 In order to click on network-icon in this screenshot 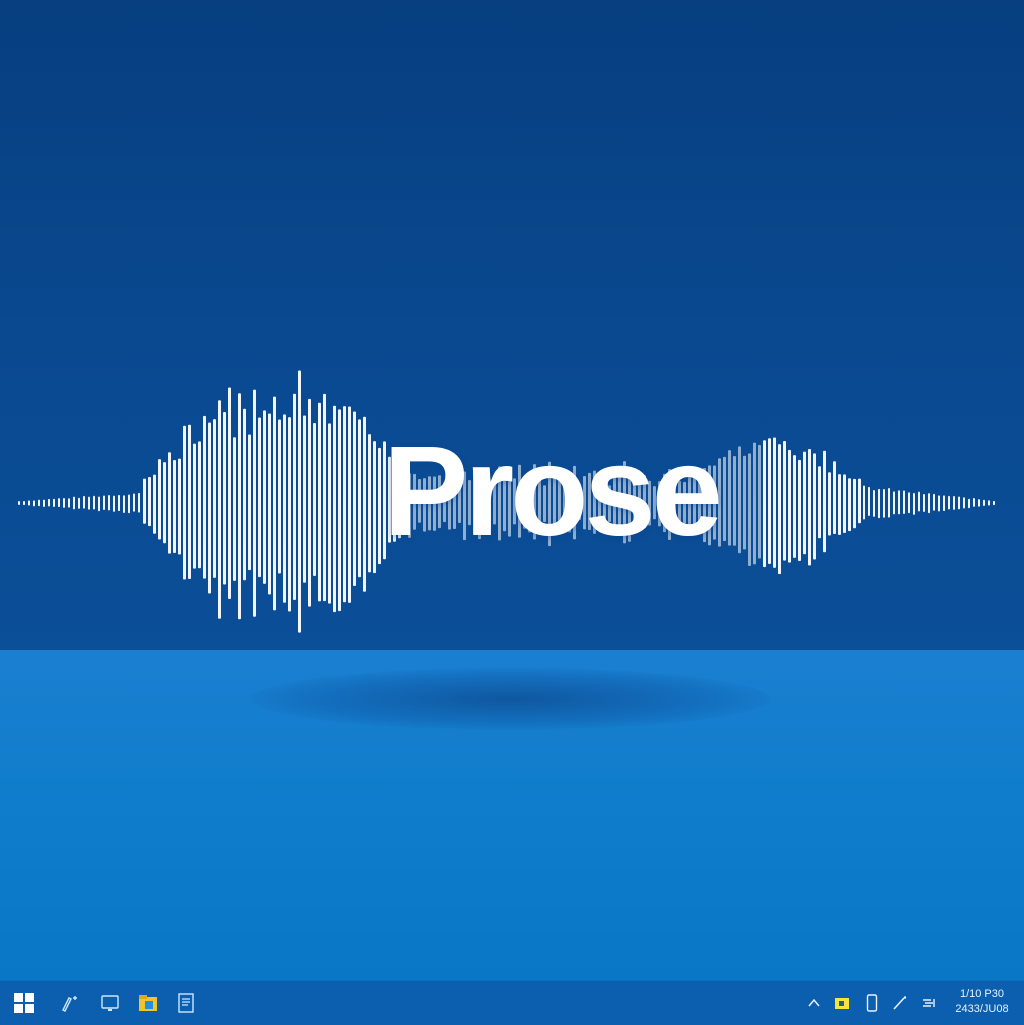, I will do `click(930, 1003)`.